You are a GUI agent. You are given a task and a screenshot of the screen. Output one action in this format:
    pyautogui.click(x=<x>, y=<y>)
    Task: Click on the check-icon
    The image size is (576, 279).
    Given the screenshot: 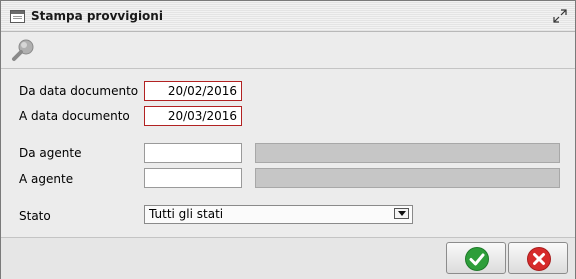 What is the action you would take?
    pyautogui.click(x=477, y=259)
    